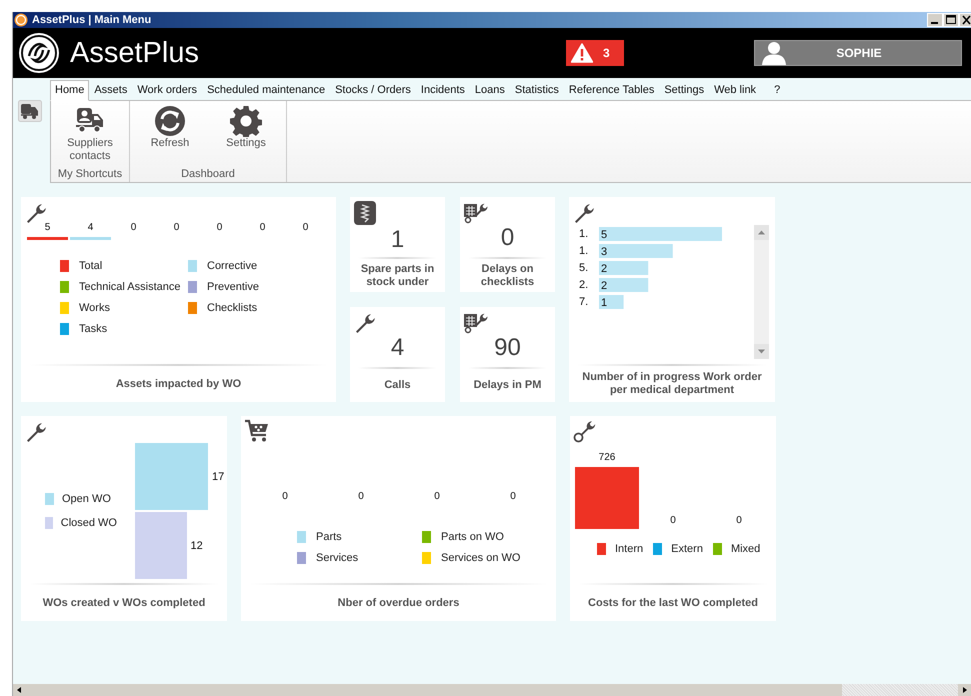 Image resolution: width=971 pixels, height=696 pixels. I want to click on window-title: AssetPlus | Main Menu, so click(92, 20).